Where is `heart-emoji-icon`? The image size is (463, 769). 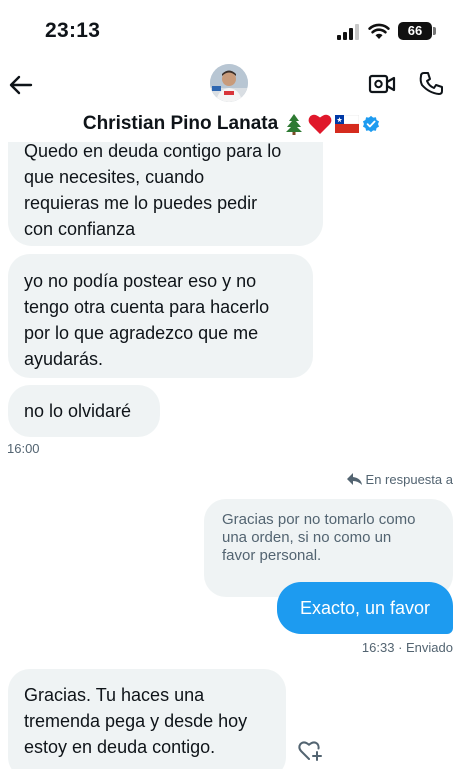
heart-emoji-icon is located at coordinates (320, 124).